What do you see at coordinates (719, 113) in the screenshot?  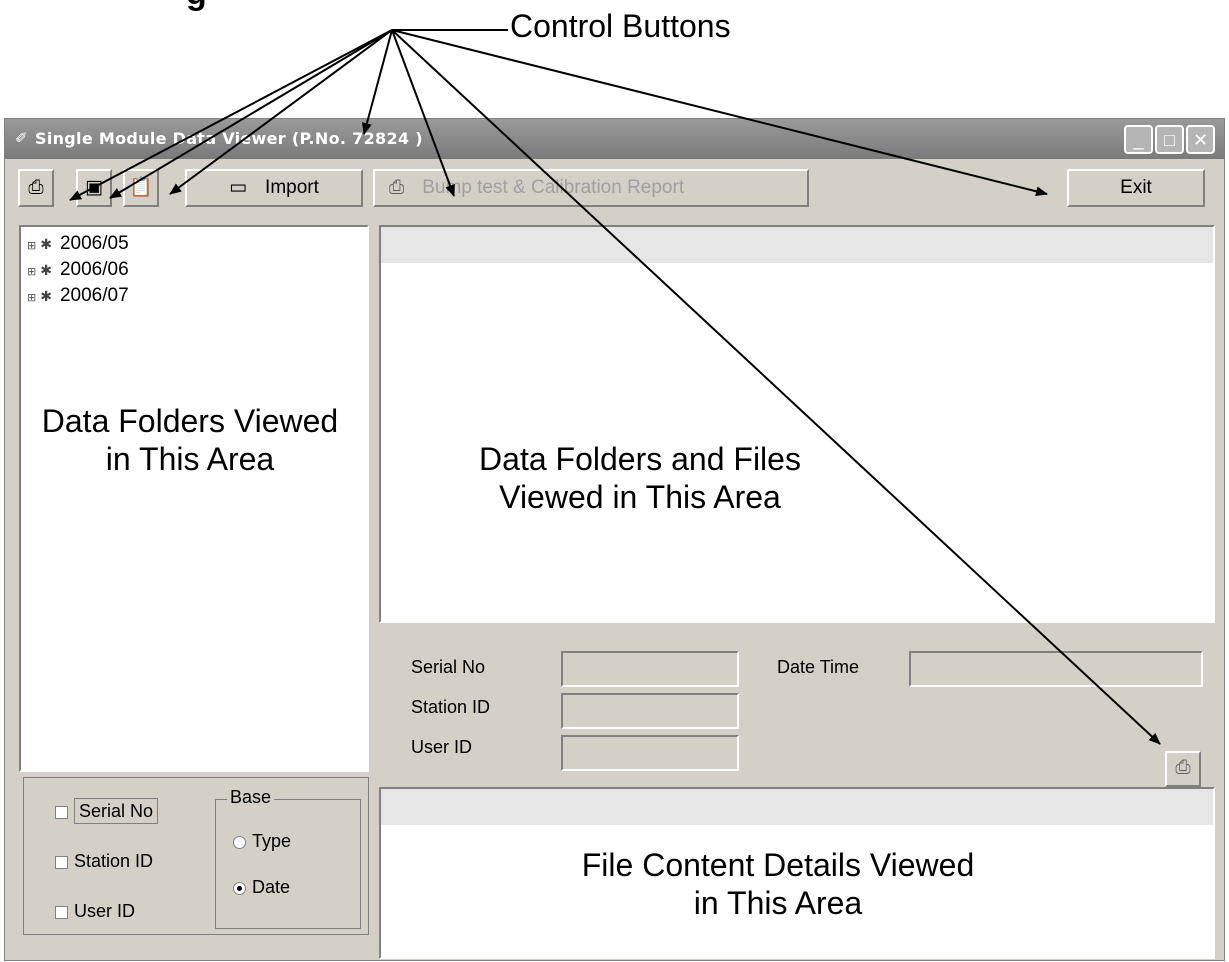 I see `arrow-exit` at bounding box center [719, 113].